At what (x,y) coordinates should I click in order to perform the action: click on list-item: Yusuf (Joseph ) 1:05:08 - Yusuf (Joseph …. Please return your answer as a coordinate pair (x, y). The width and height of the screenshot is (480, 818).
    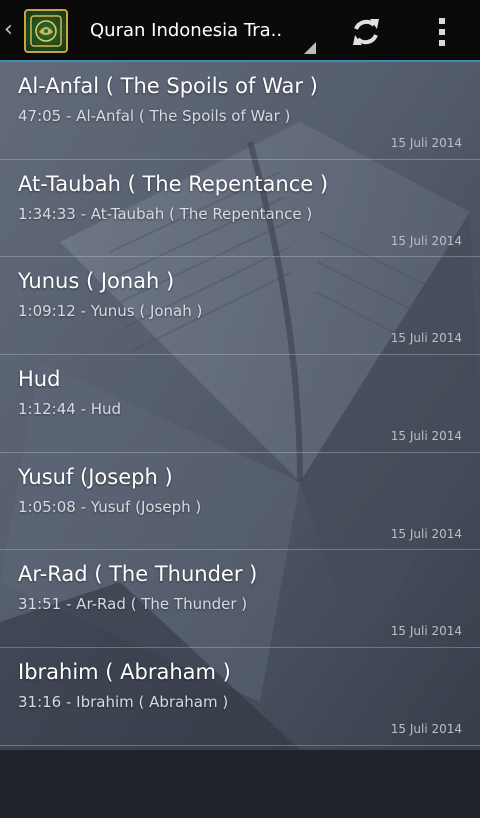
    Looking at the image, I should click on (240, 502).